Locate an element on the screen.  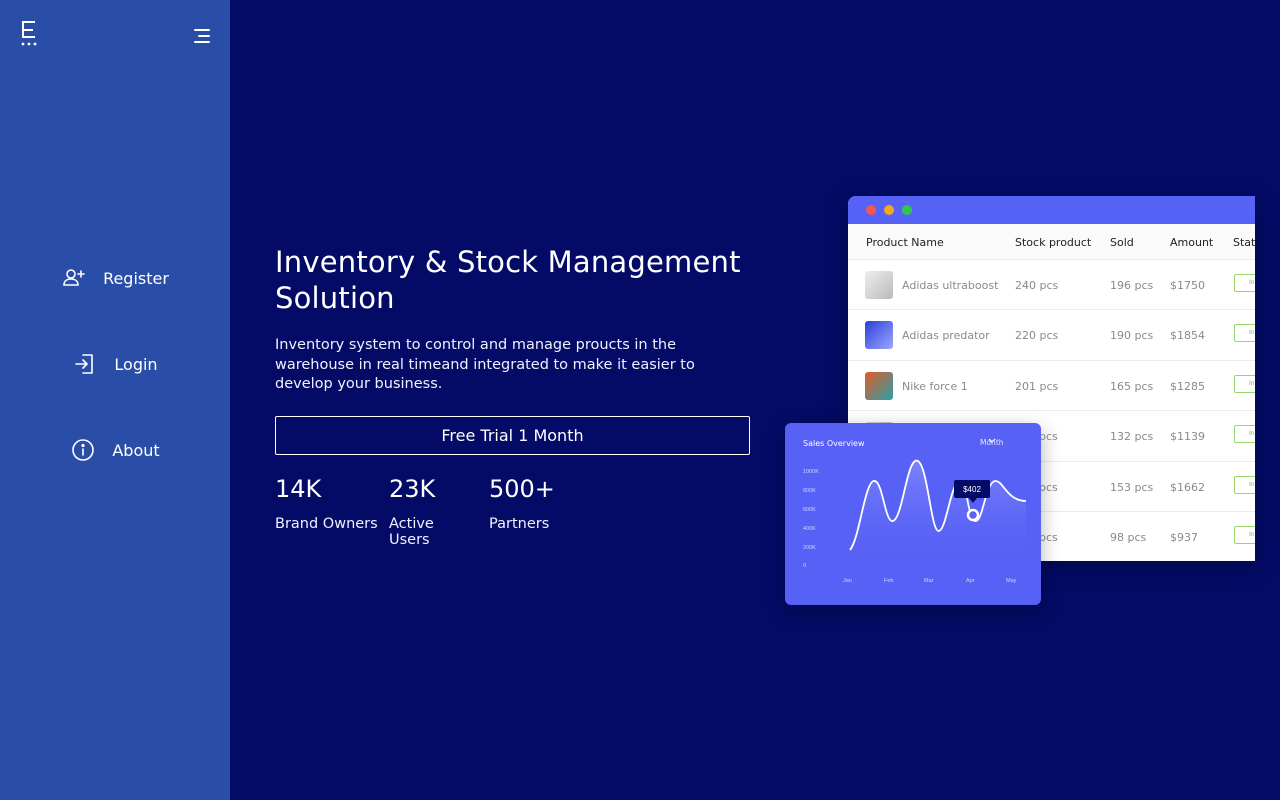
sidebar-item-about: About is located at coordinates (115, 450).